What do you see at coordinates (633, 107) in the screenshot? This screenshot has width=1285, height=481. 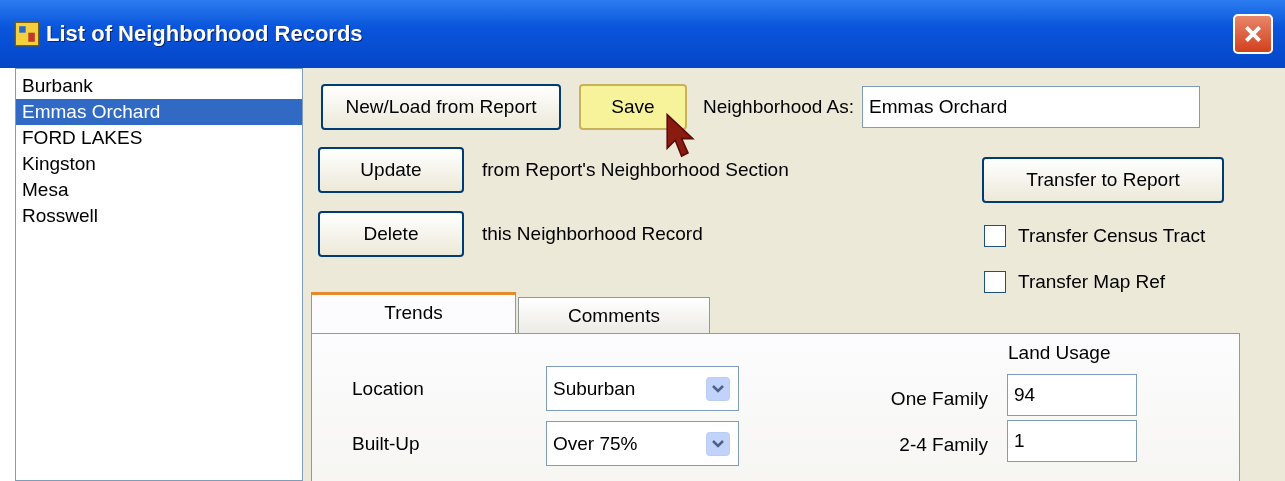 I see `save-button: Save` at bounding box center [633, 107].